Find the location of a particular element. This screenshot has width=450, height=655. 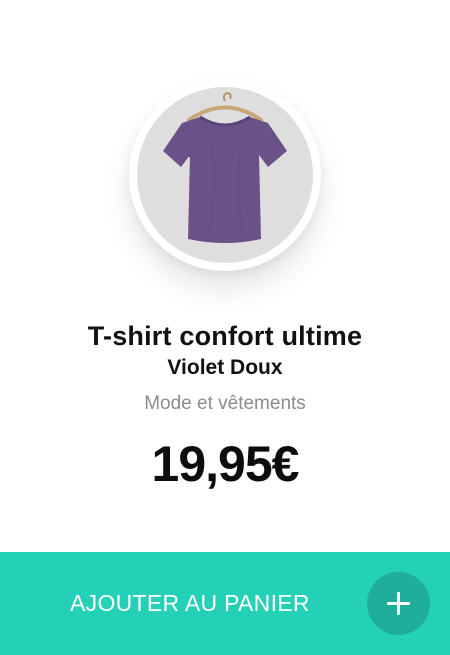

add-to-cart-button is located at coordinates (398, 603).